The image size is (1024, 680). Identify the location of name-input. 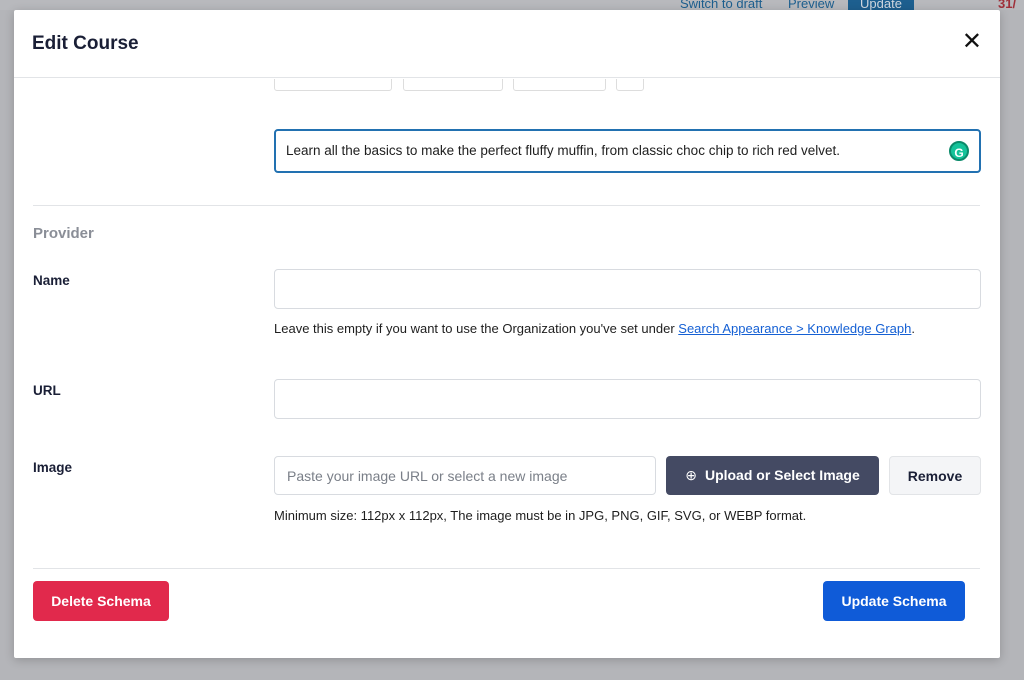
(627, 289).